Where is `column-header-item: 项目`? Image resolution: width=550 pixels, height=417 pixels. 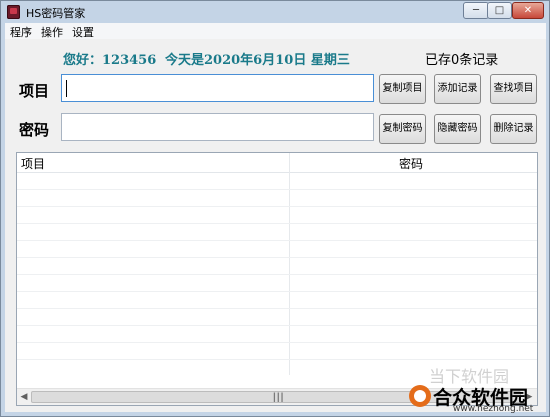
column-header-item: 项目 is located at coordinates (33, 163).